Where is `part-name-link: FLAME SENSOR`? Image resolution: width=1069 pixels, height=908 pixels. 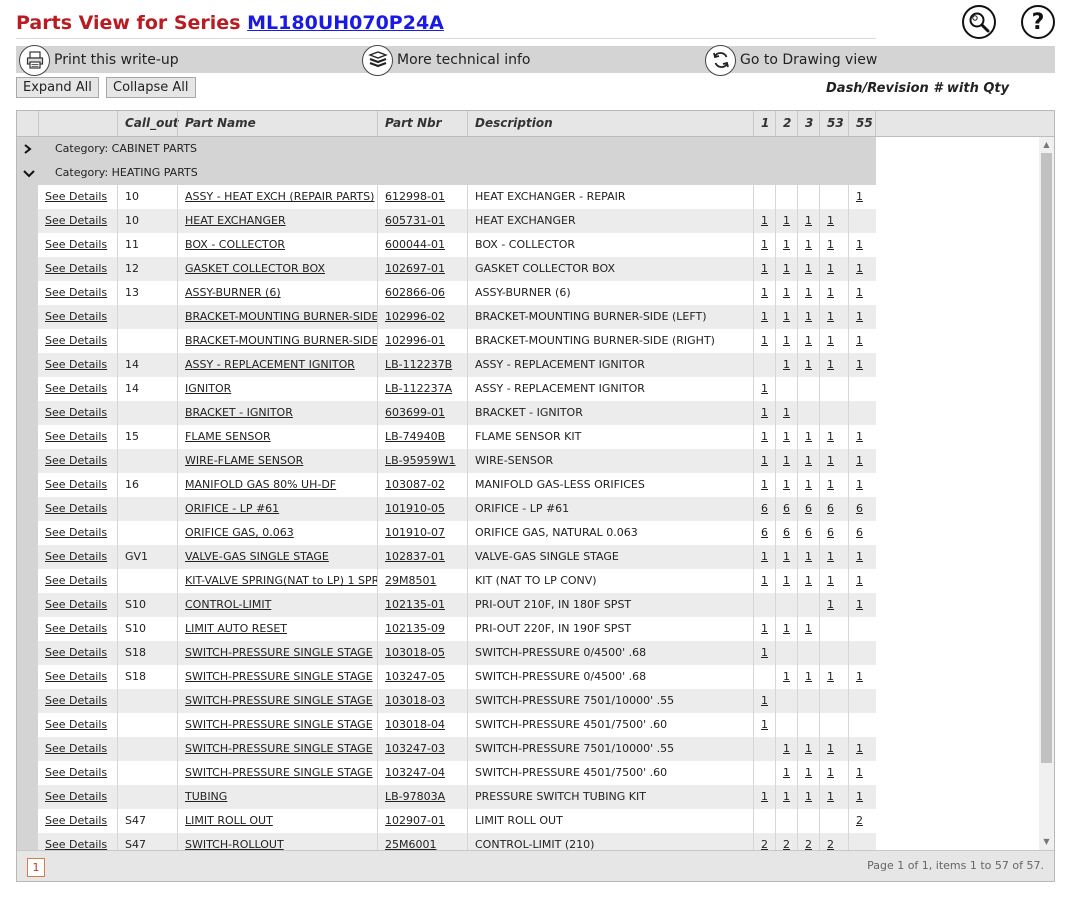 part-name-link: FLAME SENSOR is located at coordinates (228, 436).